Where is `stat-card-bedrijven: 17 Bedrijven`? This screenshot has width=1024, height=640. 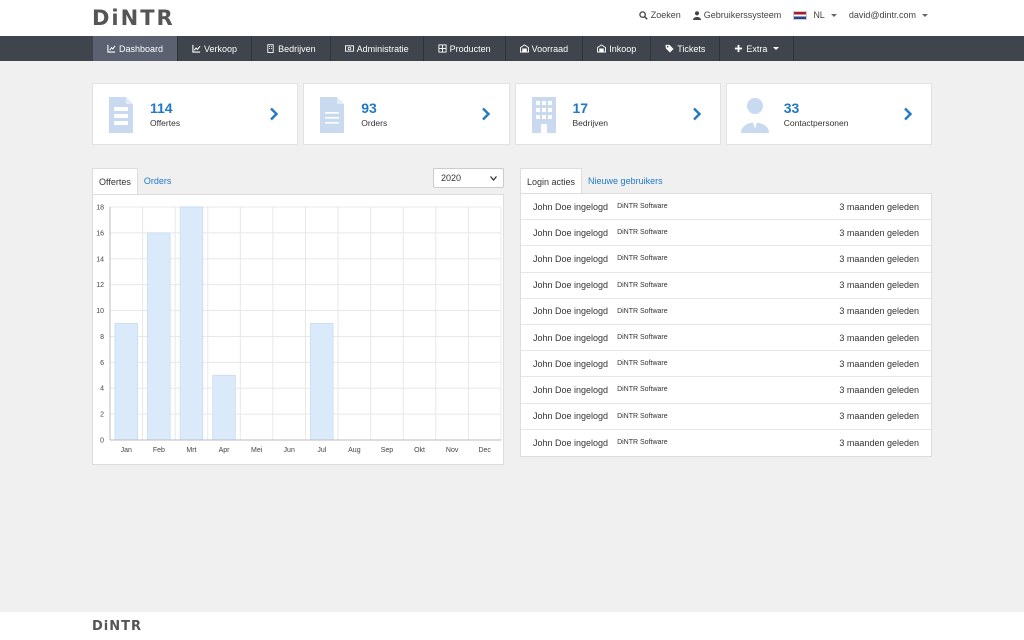
stat-card-bedrijven: 17 Bedrijven is located at coordinates (617, 114).